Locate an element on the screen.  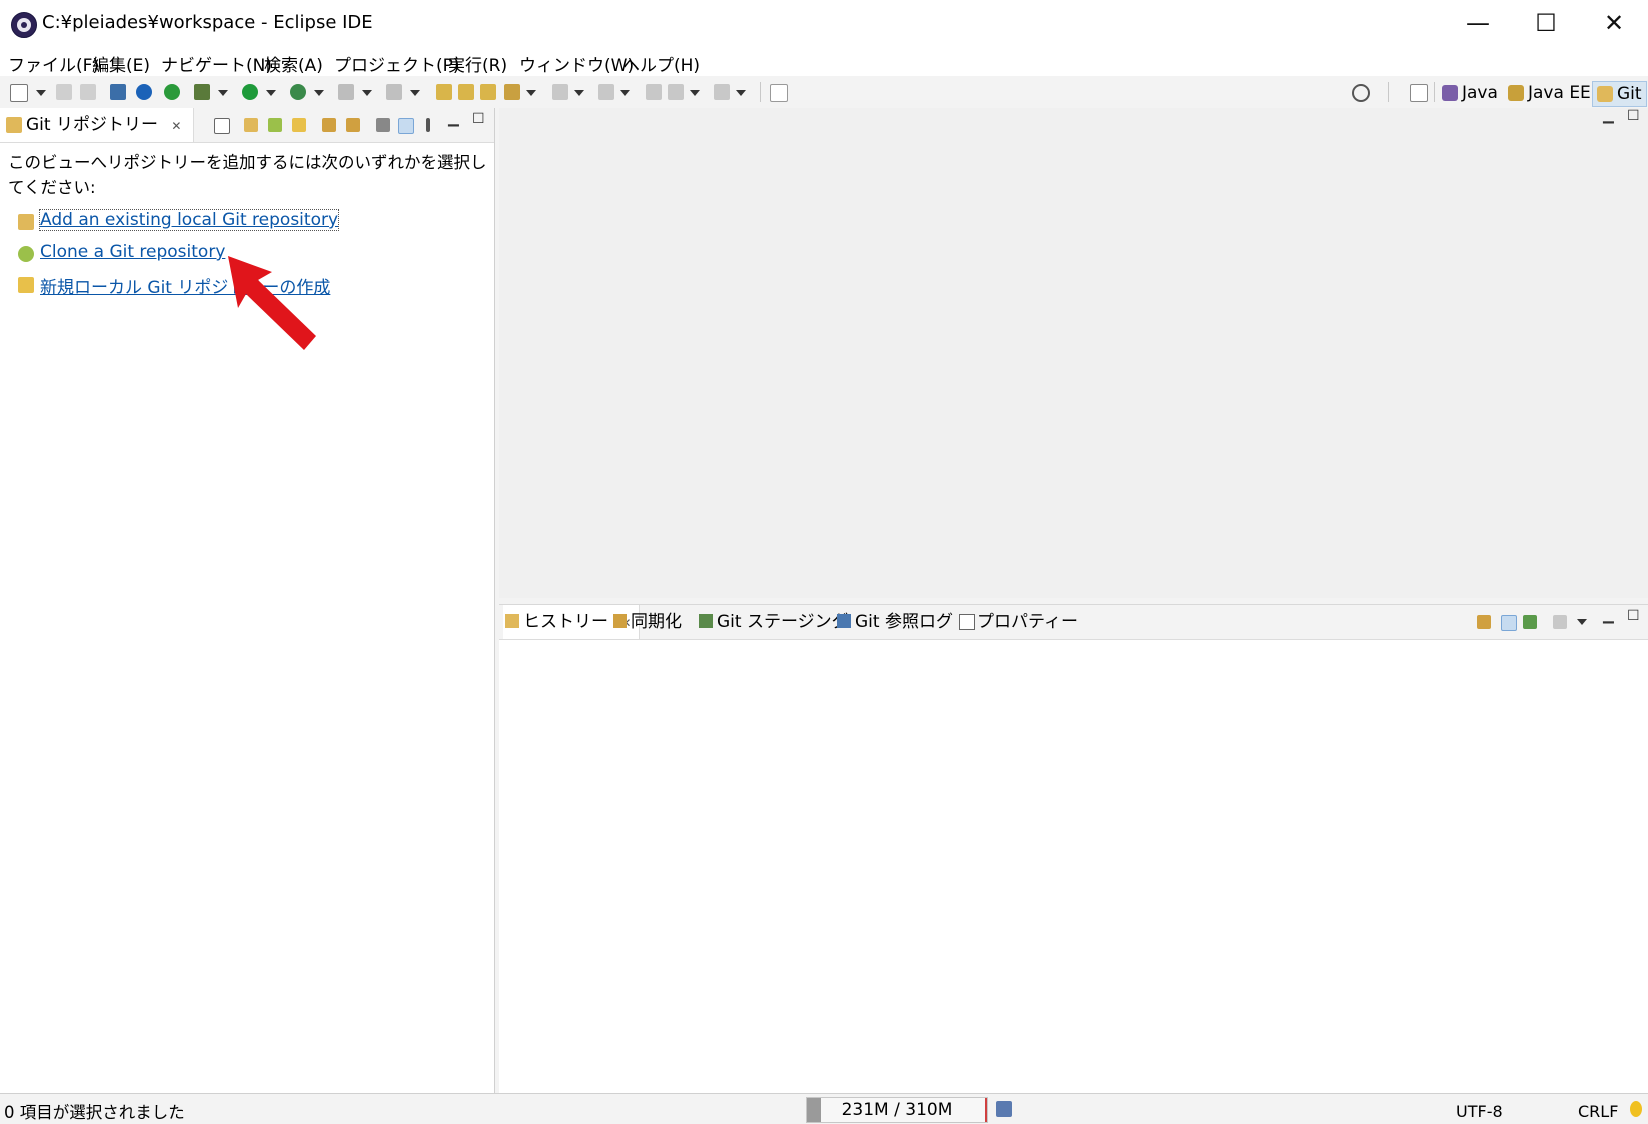
perspective-java-ee: Java EE is located at coordinates (1549, 93).